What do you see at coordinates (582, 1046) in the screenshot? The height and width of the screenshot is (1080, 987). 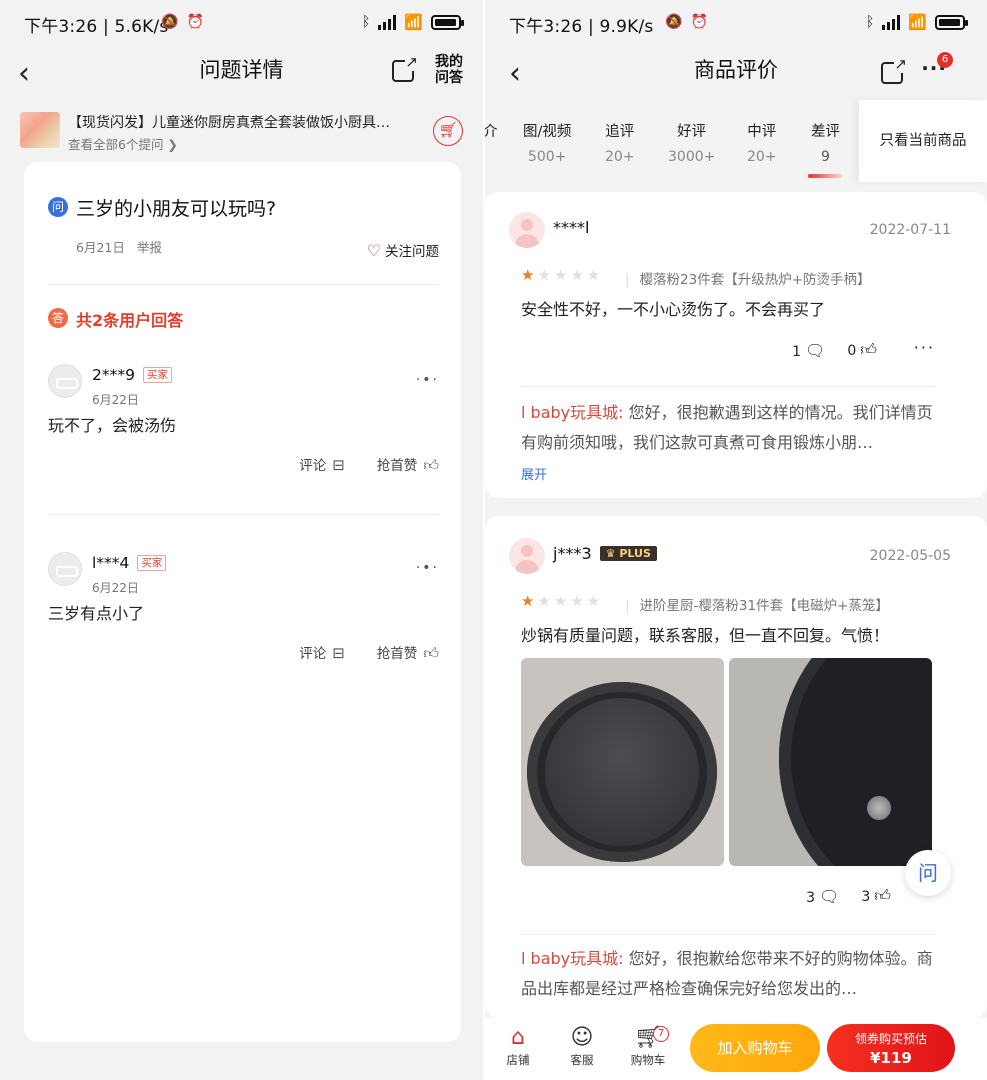 I see `service-button: ☺ 客服` at bounding box center [582, 1046].